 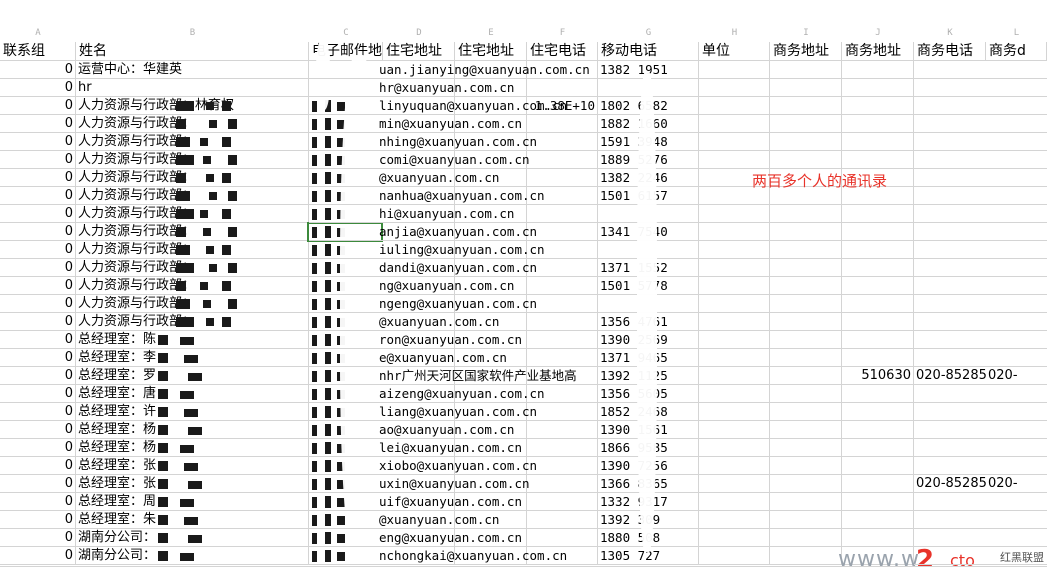 I want to click on column-header-A: 联系组, so click(x=38, y=51).